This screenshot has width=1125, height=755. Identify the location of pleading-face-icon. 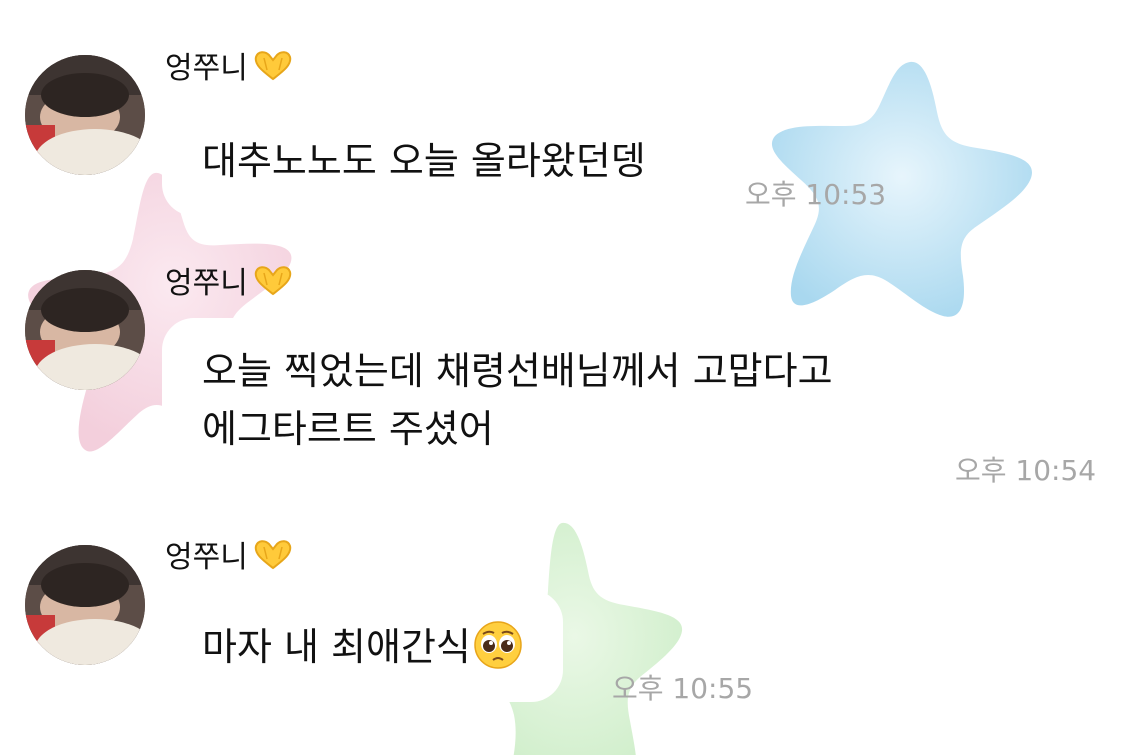
(498, 651).